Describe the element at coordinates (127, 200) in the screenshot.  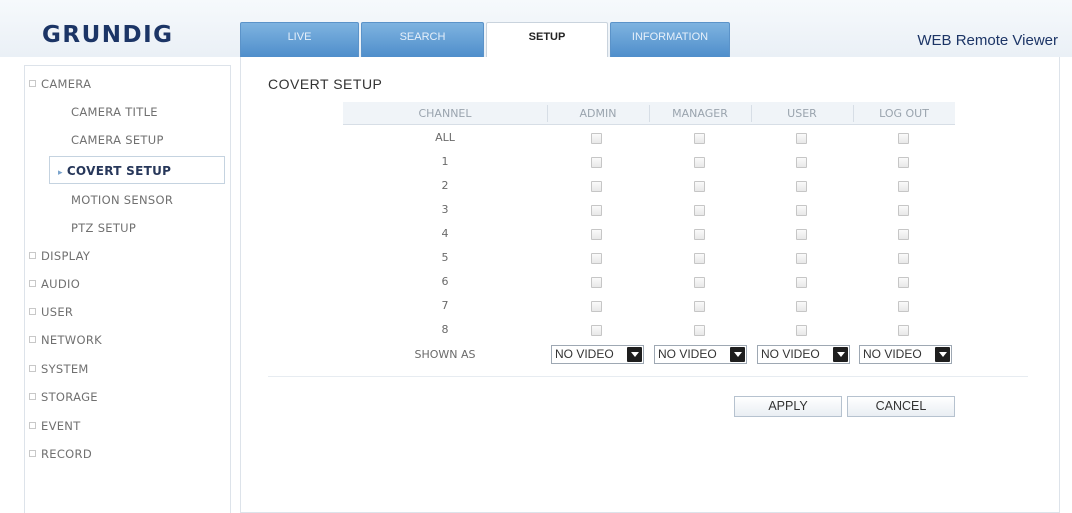
I see `sidebar-item-motion-sensor: MOTION SENSOR` at that location.